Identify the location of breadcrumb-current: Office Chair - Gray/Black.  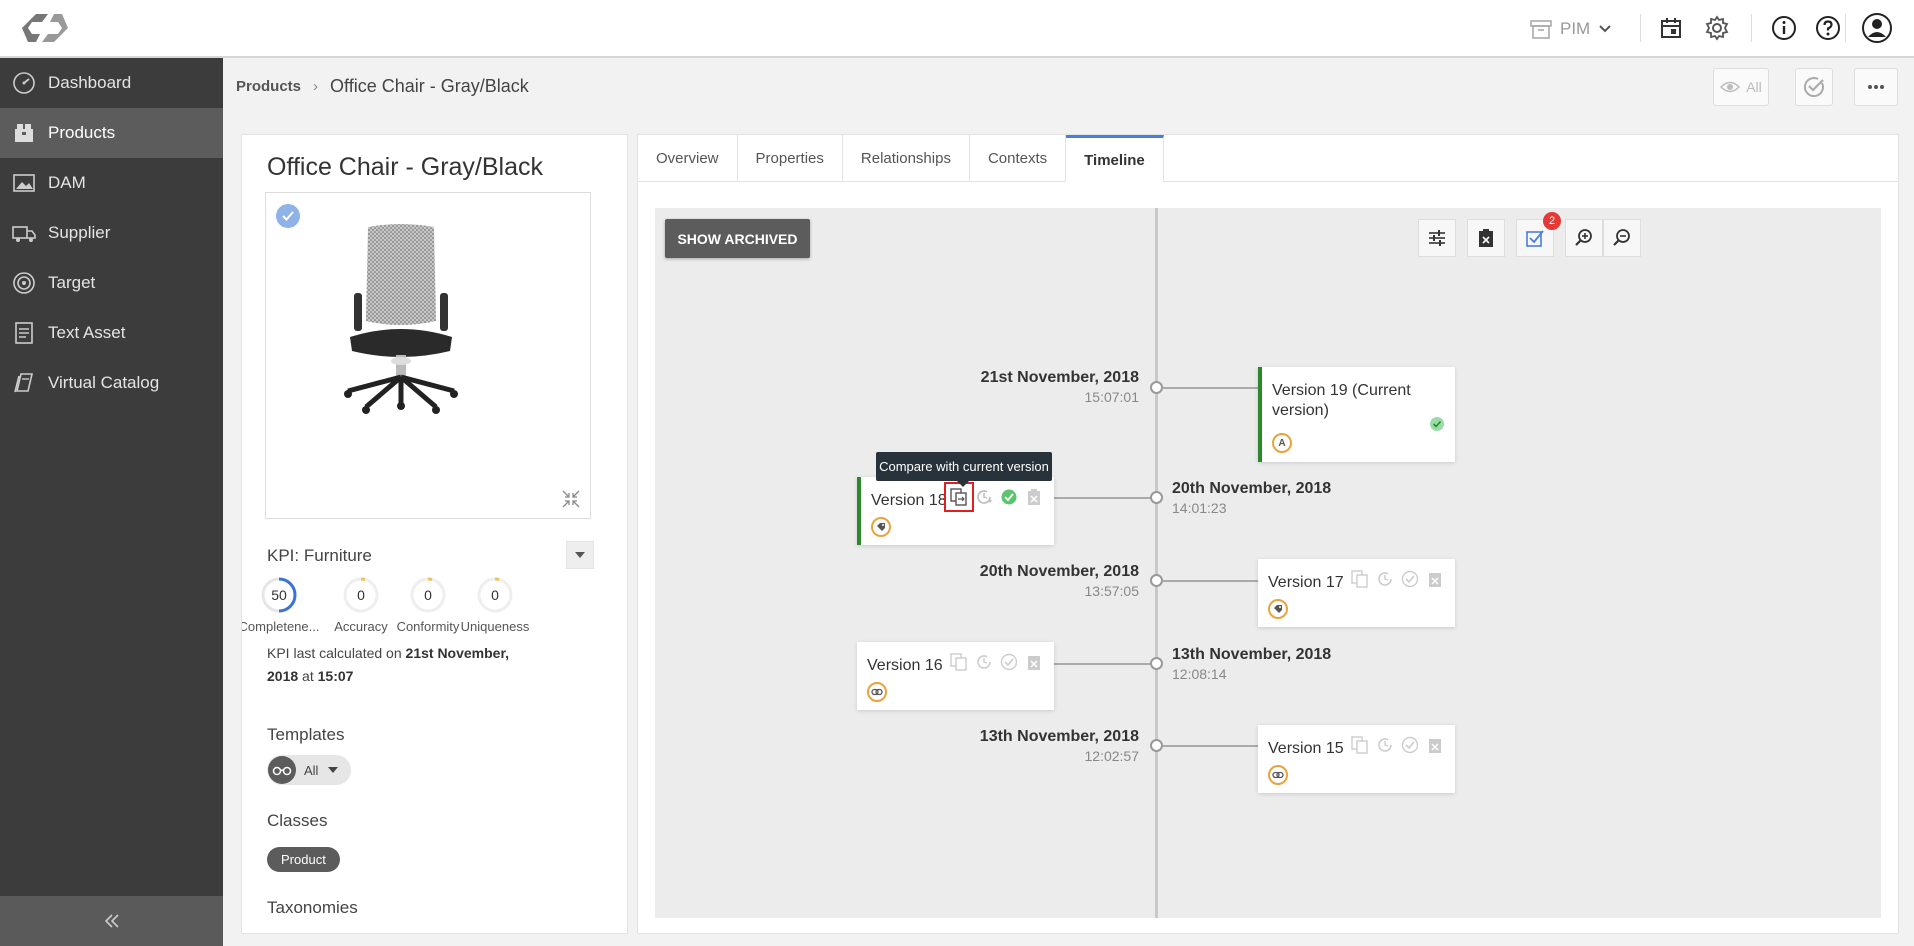
(429, 86).